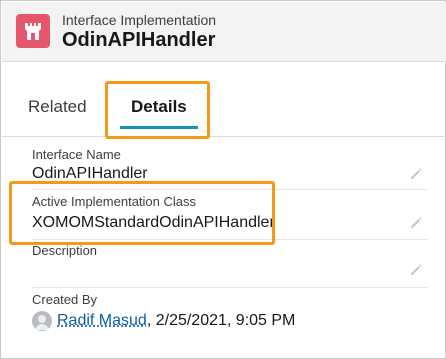 This screenshot has width=446, height=359. What do you see at coordinates (142, 213) in the screenshot?
I see `callout-highlight-field` at bounding box center [142, 213].